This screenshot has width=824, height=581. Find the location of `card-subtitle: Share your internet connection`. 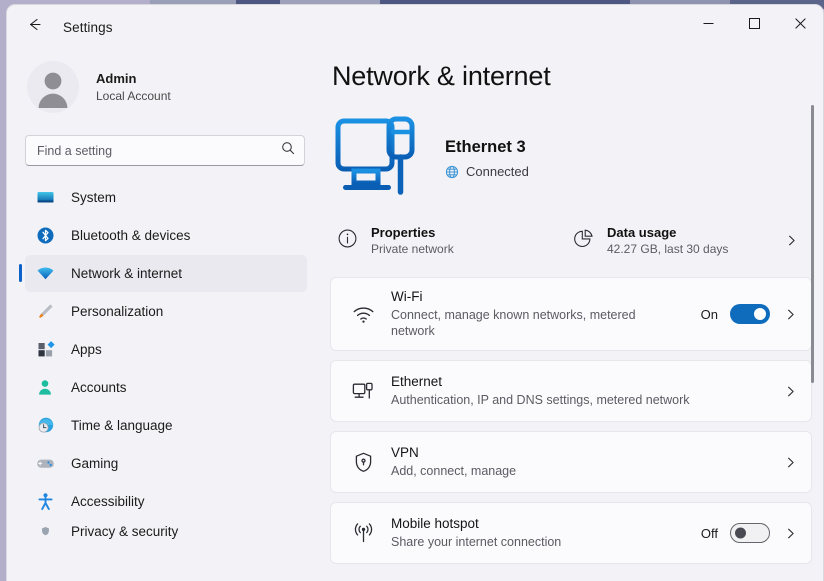

card-subtitle: Share your internet connection is located at coordinates (476, 542).